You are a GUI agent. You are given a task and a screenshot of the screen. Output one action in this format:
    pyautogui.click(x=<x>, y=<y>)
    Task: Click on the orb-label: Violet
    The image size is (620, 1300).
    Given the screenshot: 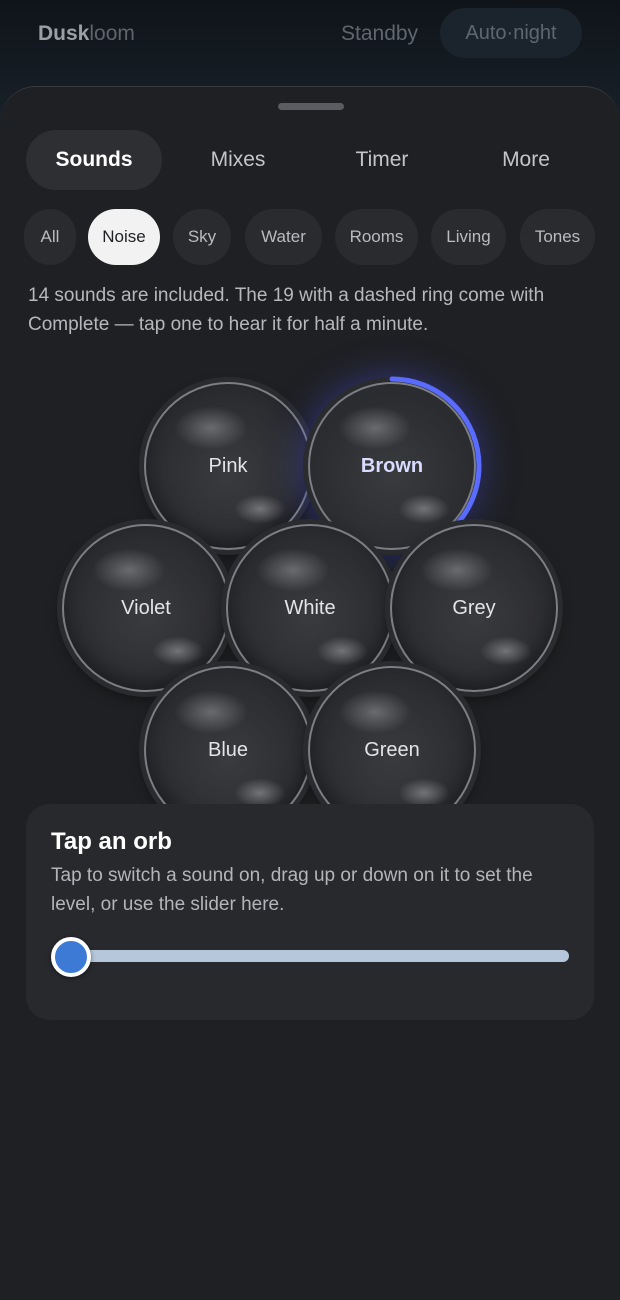 What is the action you would take?
    pyautogui.click(x=146, y=607)
    